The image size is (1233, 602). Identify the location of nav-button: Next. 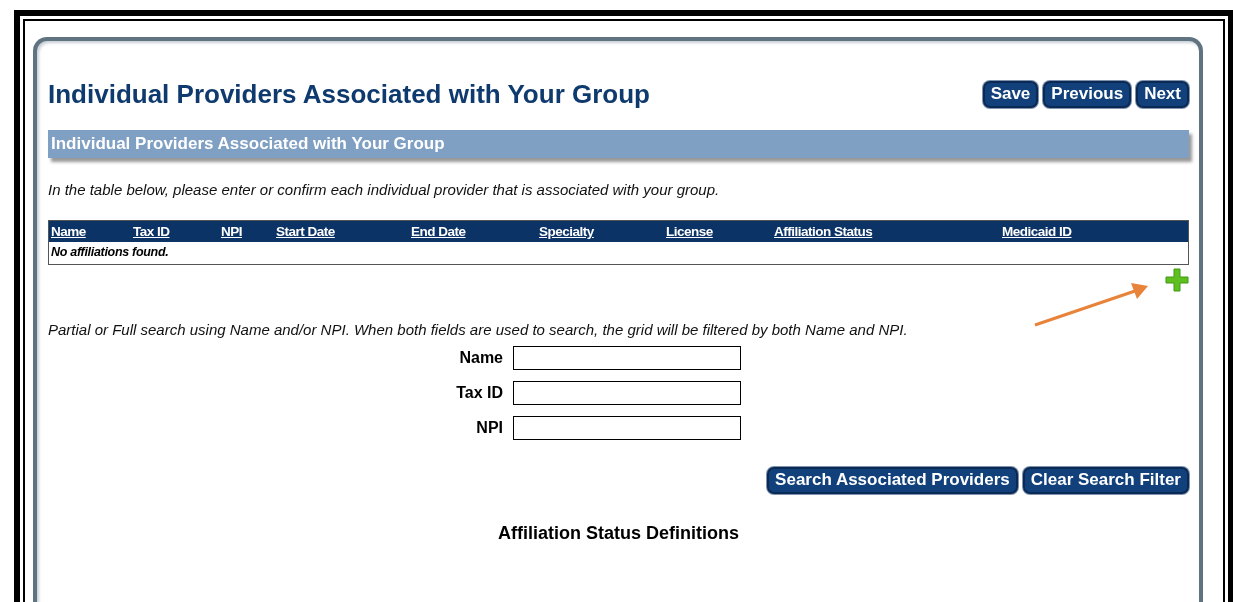
(1162, 94).